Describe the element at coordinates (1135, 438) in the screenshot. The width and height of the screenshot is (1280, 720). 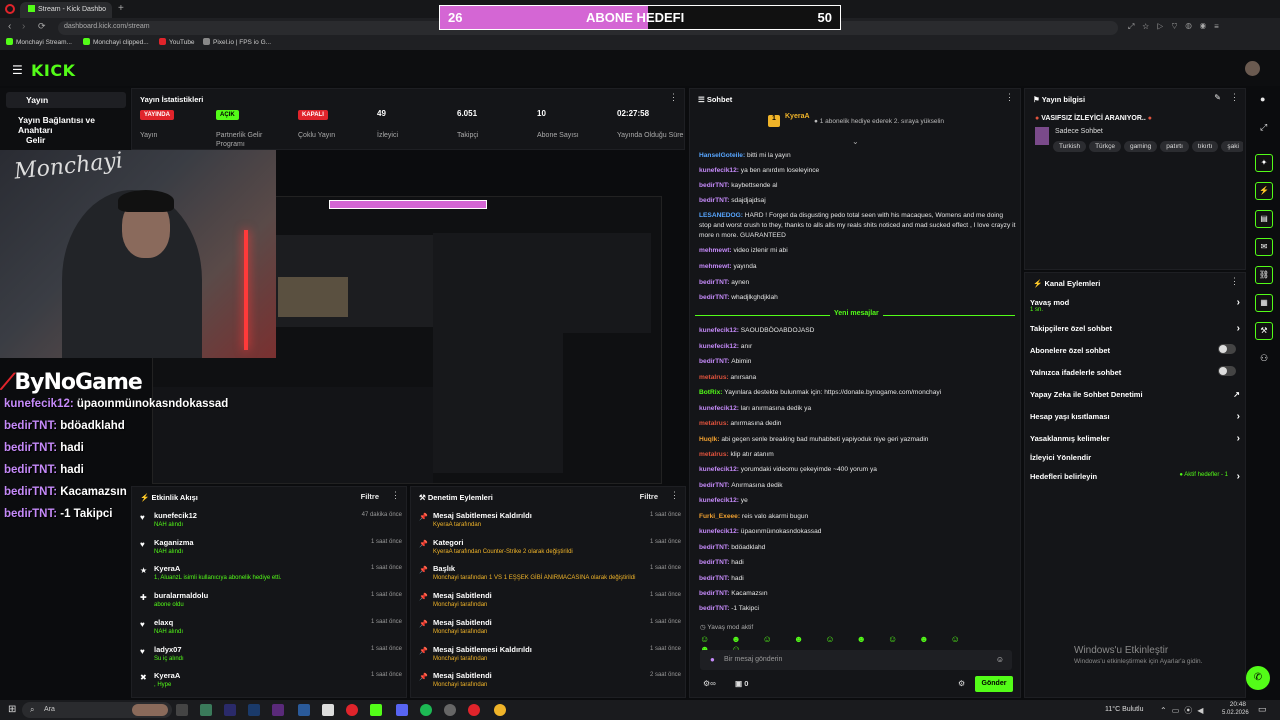
I see `channel-action: Yasaklanmış kelimeler ›` at that location.